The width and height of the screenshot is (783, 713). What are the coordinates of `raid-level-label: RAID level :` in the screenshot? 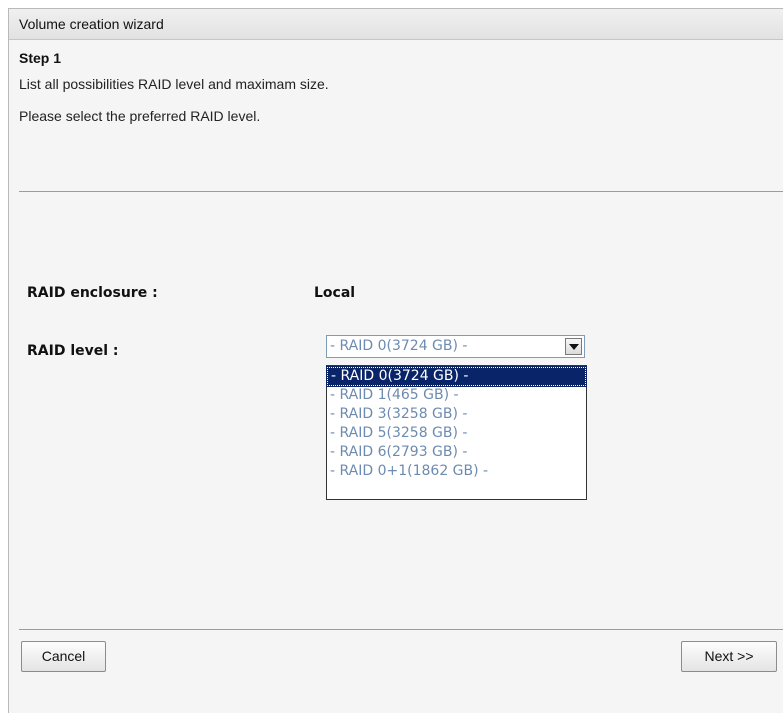 It's located at (73, 351).